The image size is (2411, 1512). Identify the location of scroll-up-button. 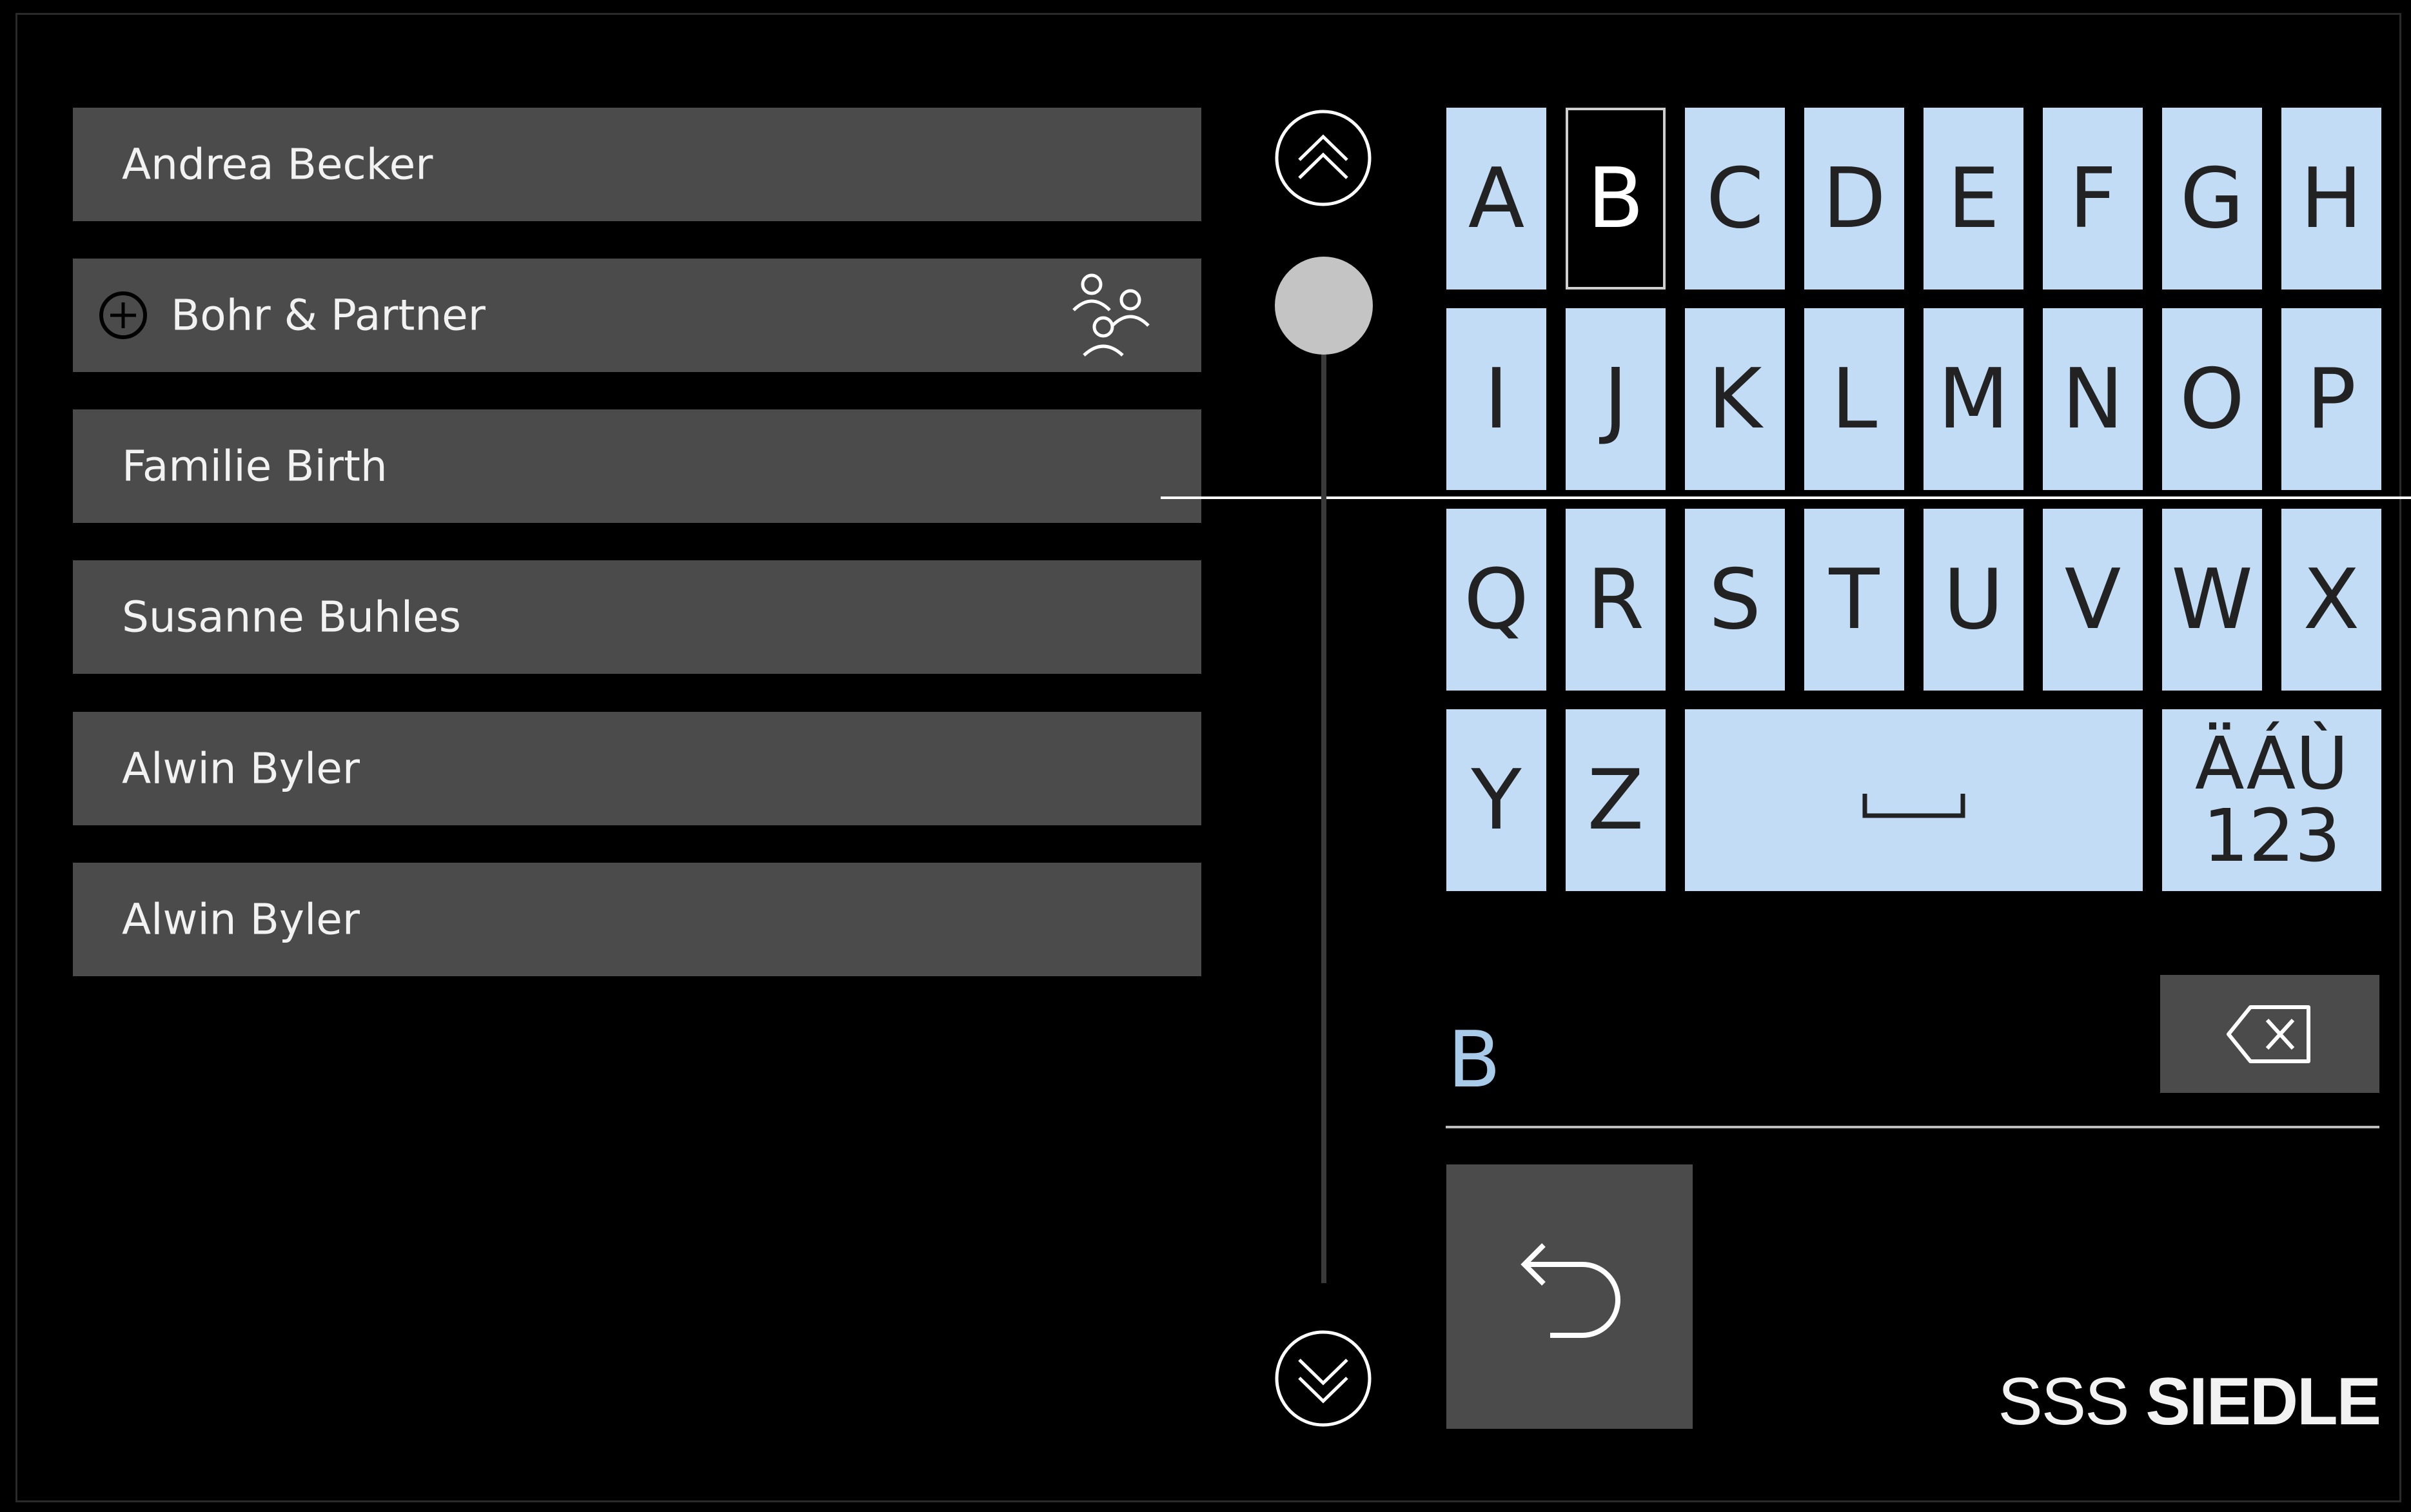
(1323, 158).